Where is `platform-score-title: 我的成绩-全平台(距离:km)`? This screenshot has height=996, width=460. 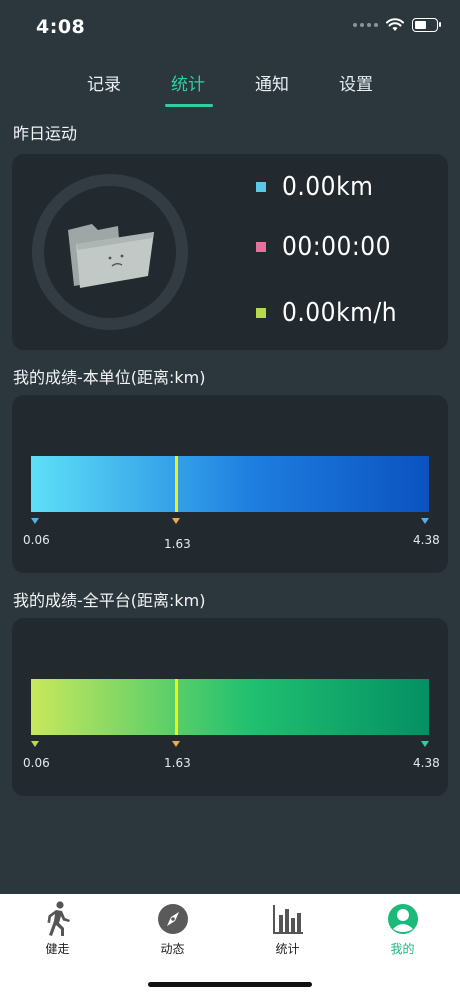 platform-score-title: 我的成绩-全平台(距离:km) is located at coordinates (109, 600).